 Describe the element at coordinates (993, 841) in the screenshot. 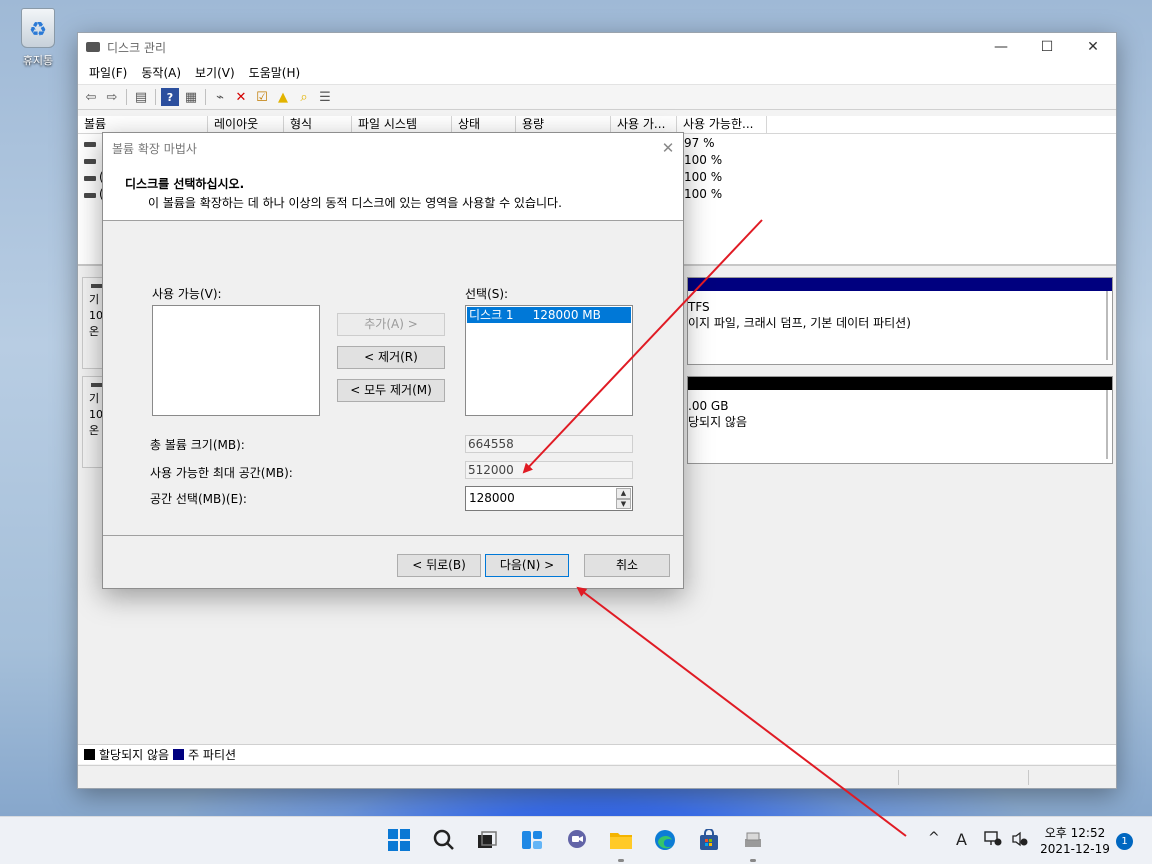

I see `network-icon` at that location.